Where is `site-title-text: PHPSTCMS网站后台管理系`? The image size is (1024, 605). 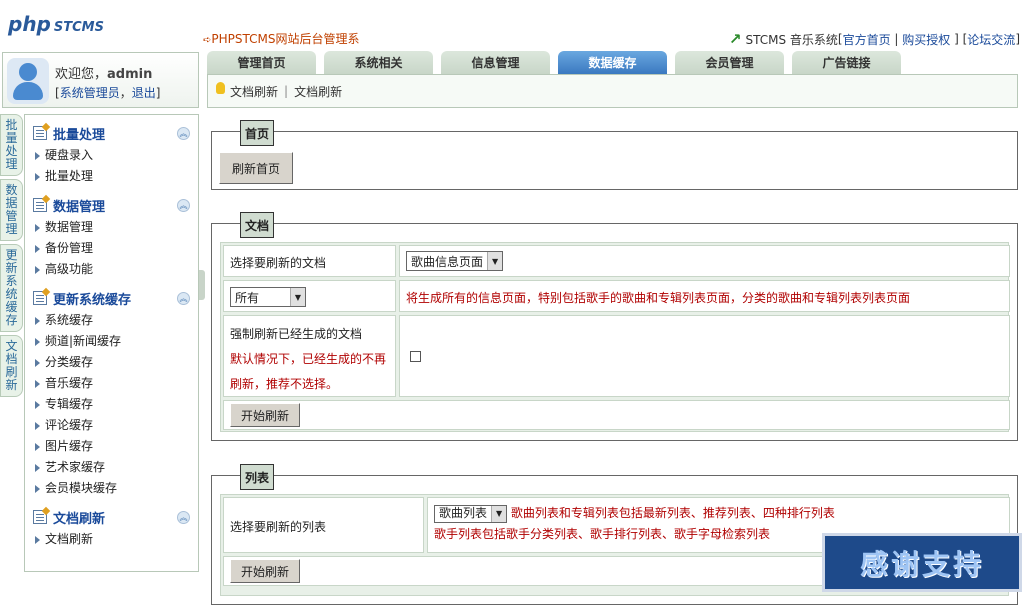
site-title-text: PHPSTCMS网站后台管理系 is located at coordinates (285, 39).